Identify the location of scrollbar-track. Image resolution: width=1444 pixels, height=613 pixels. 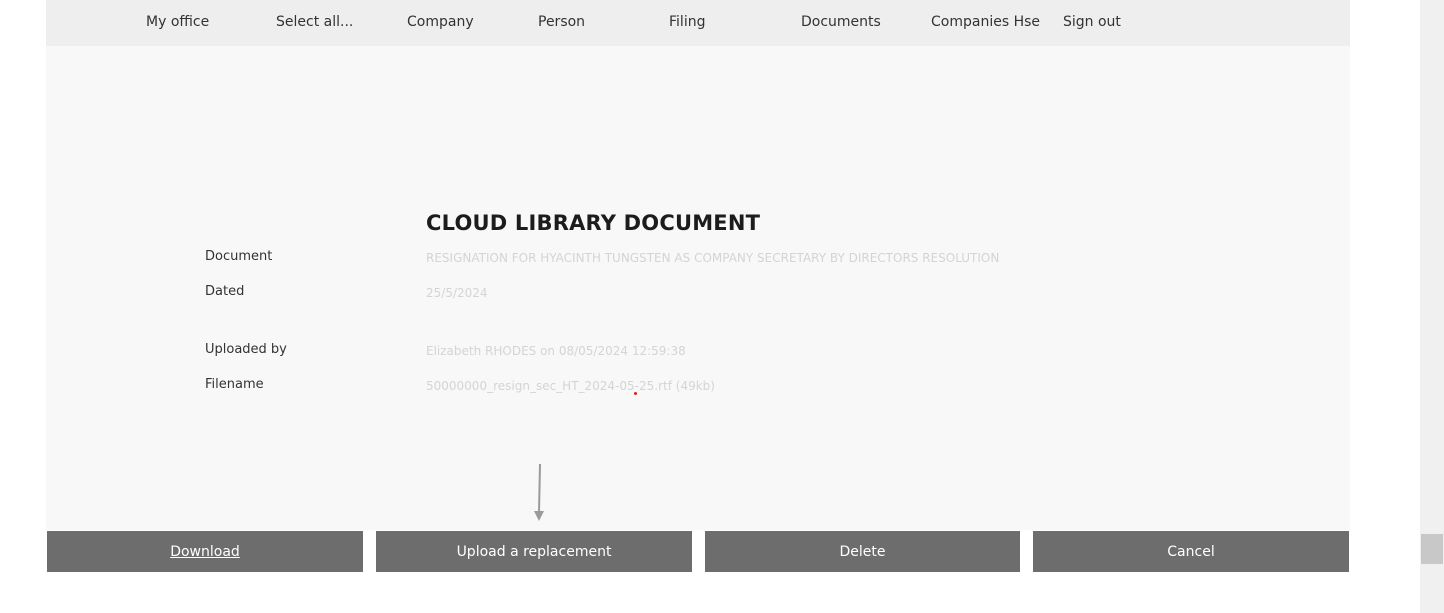
(1432, 306).